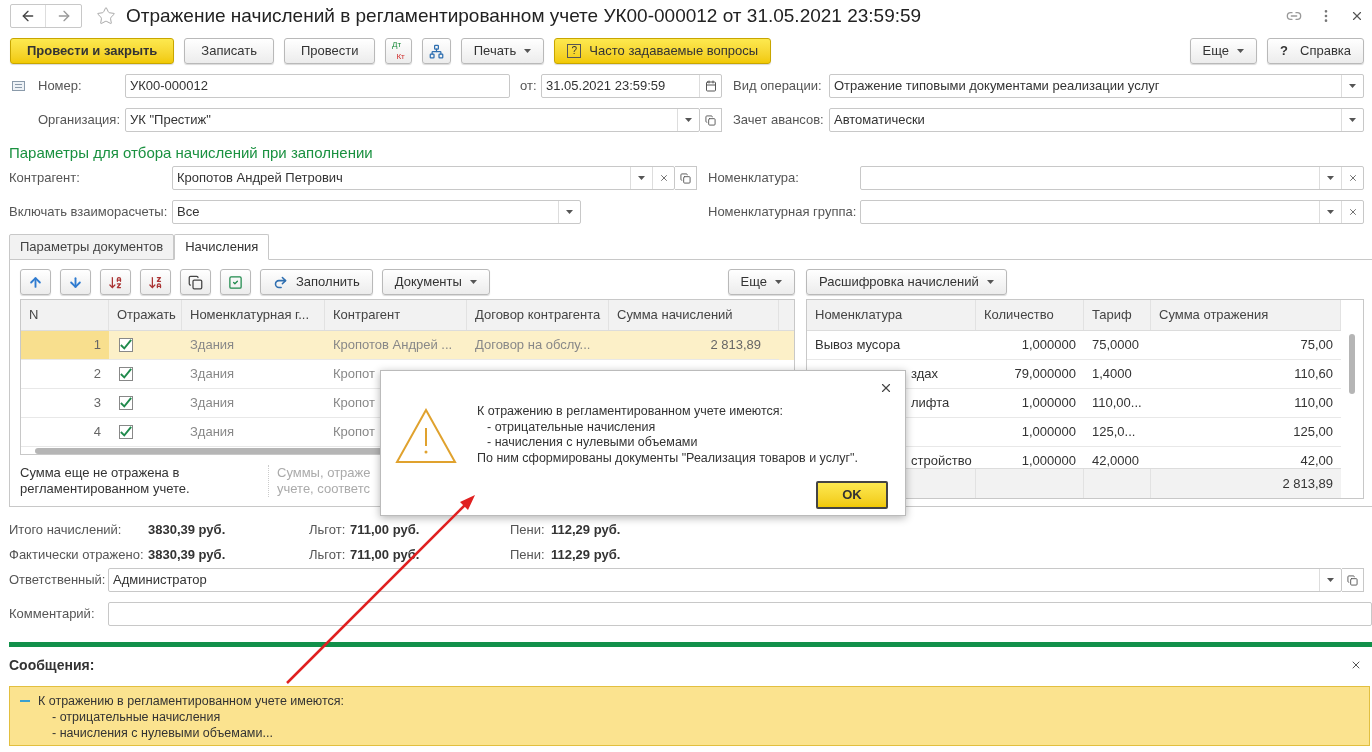 The width and height of the screenshot is (1372, 752). Describe the element at coordinates (1112, 374) in the screenshot. I see `table-cell-text: 1,4000` at that location.